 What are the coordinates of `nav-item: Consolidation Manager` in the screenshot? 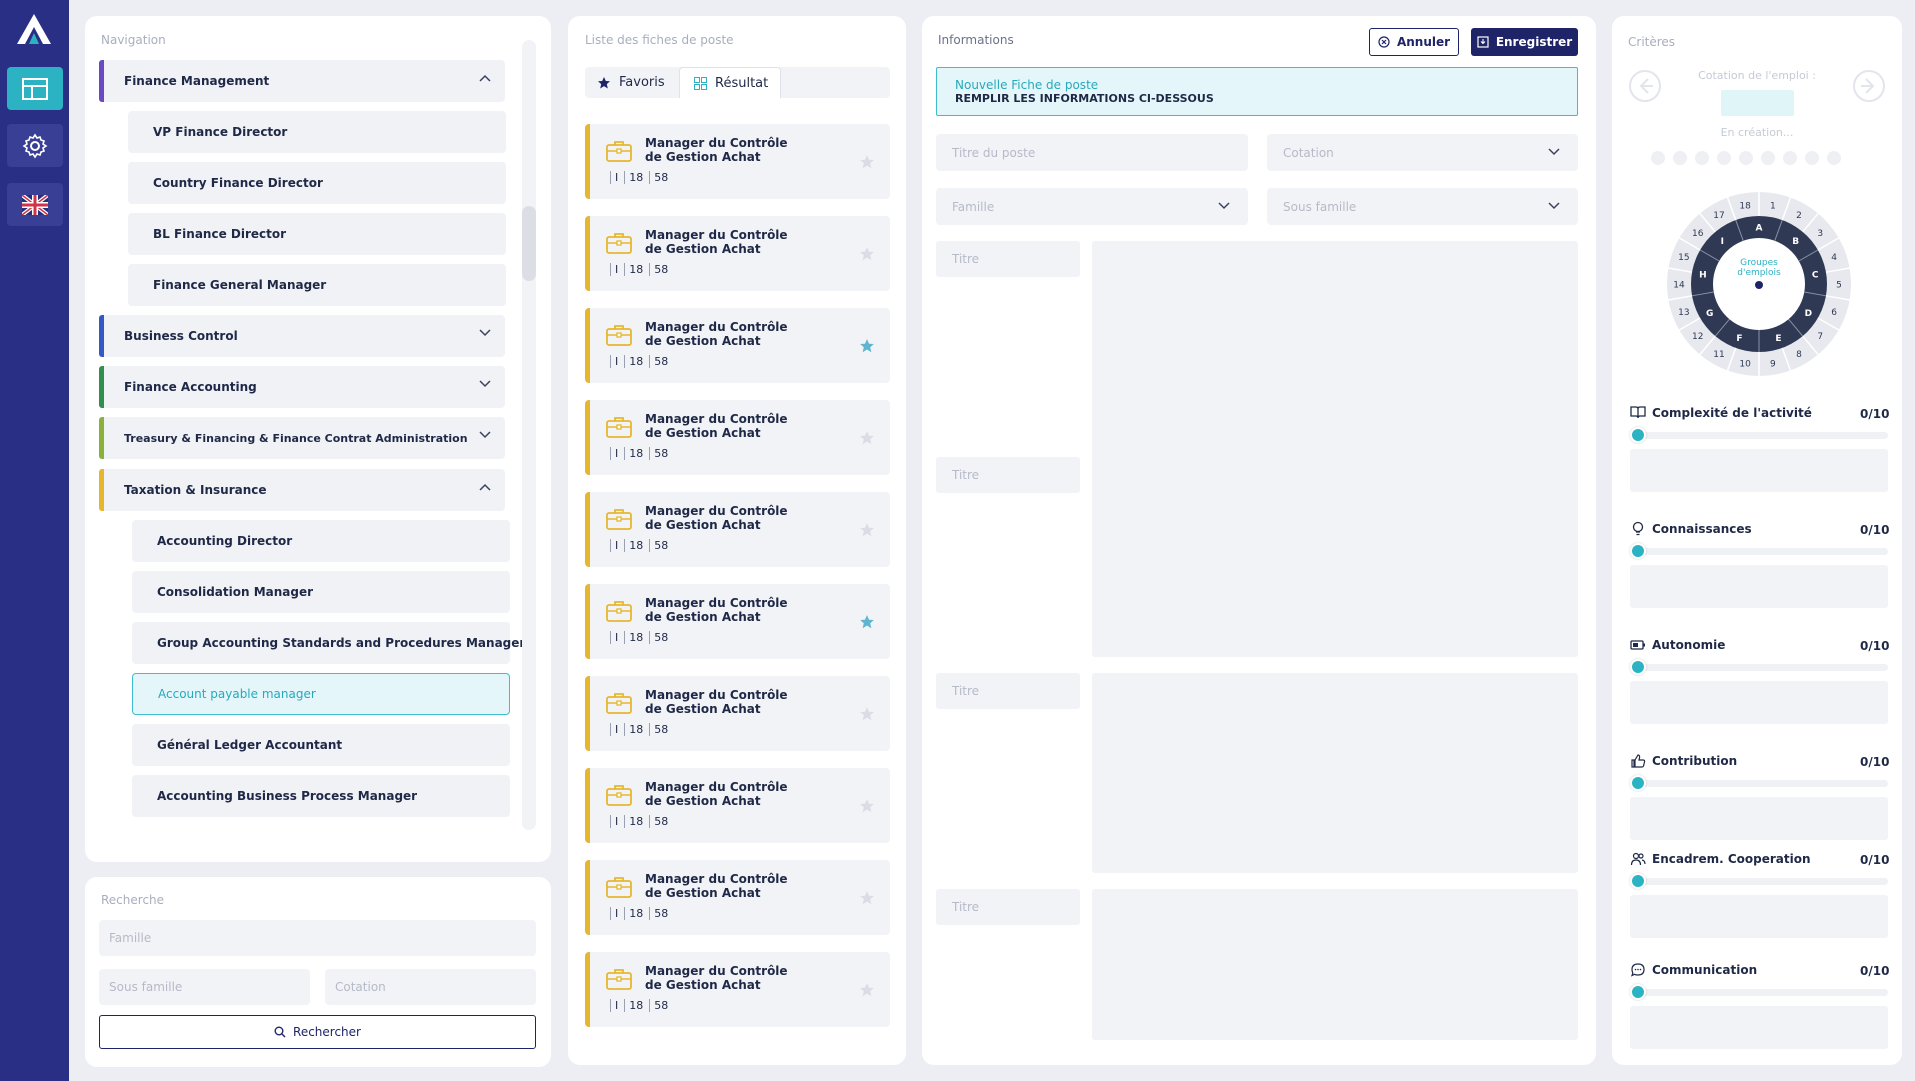 It's located at (321, 592).